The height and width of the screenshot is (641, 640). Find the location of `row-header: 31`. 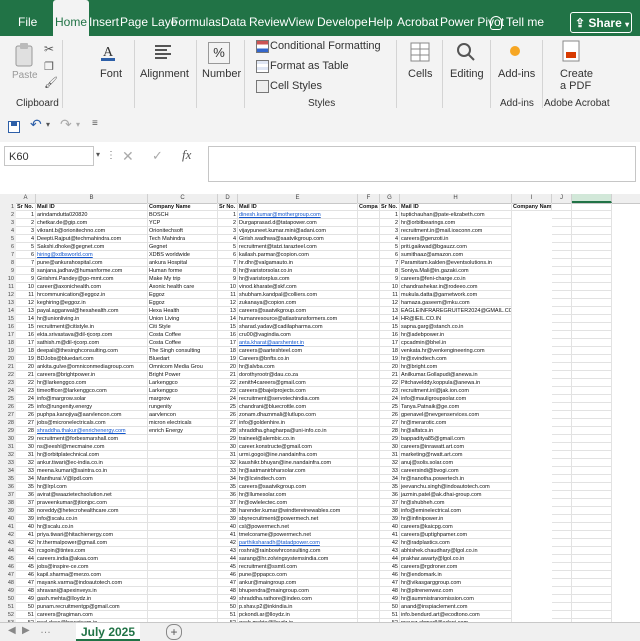

row-header: 31 is located at coordinates (8, 447).